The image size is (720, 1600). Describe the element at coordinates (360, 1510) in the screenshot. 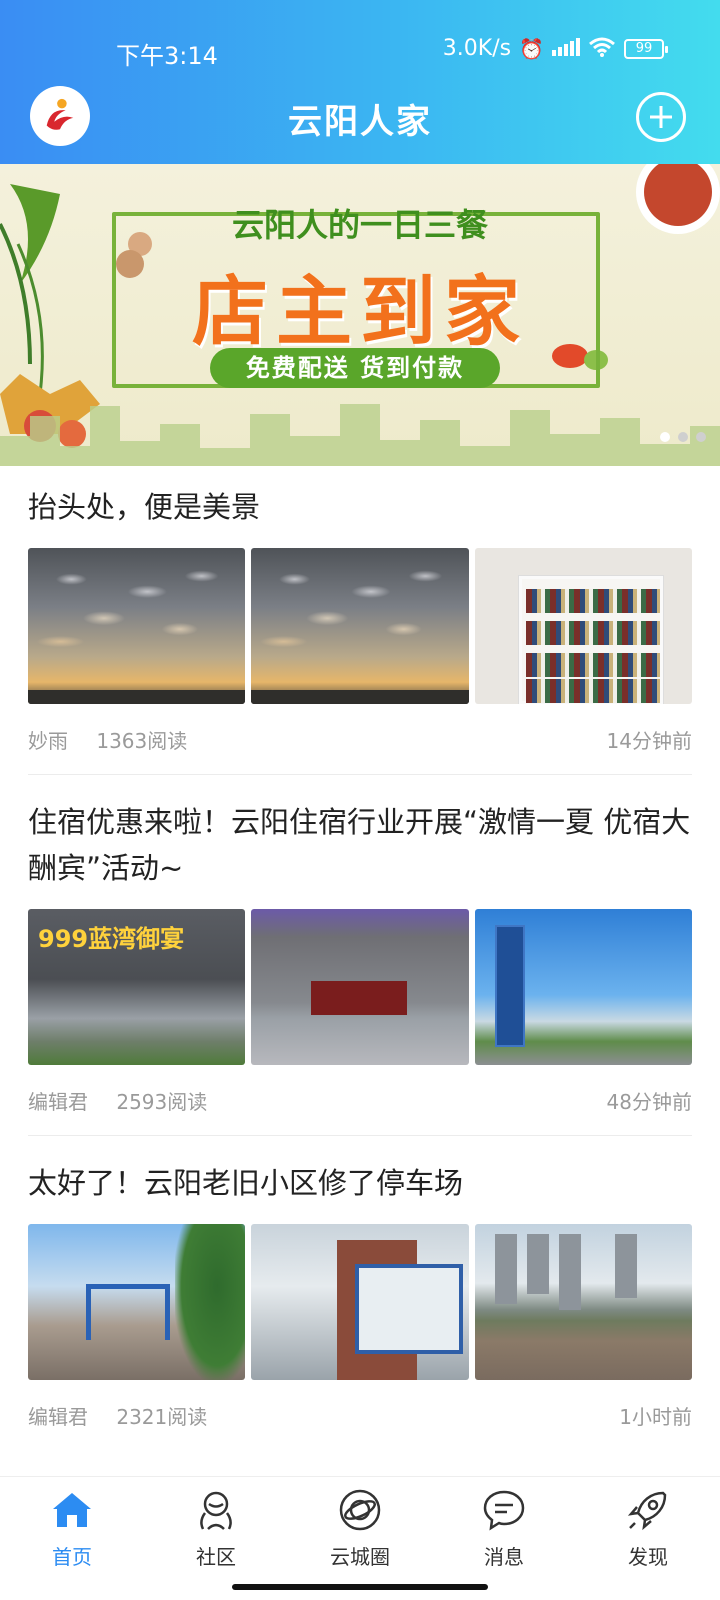

I see `planet-icon` at that location.